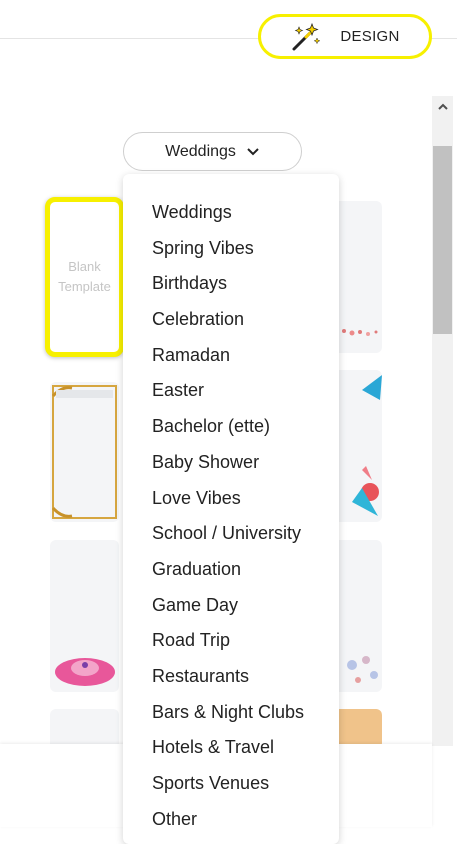 The width and height of the screenshot is (457, 844). I want to click on design-button-label: DESIGN, so click(370, 36).